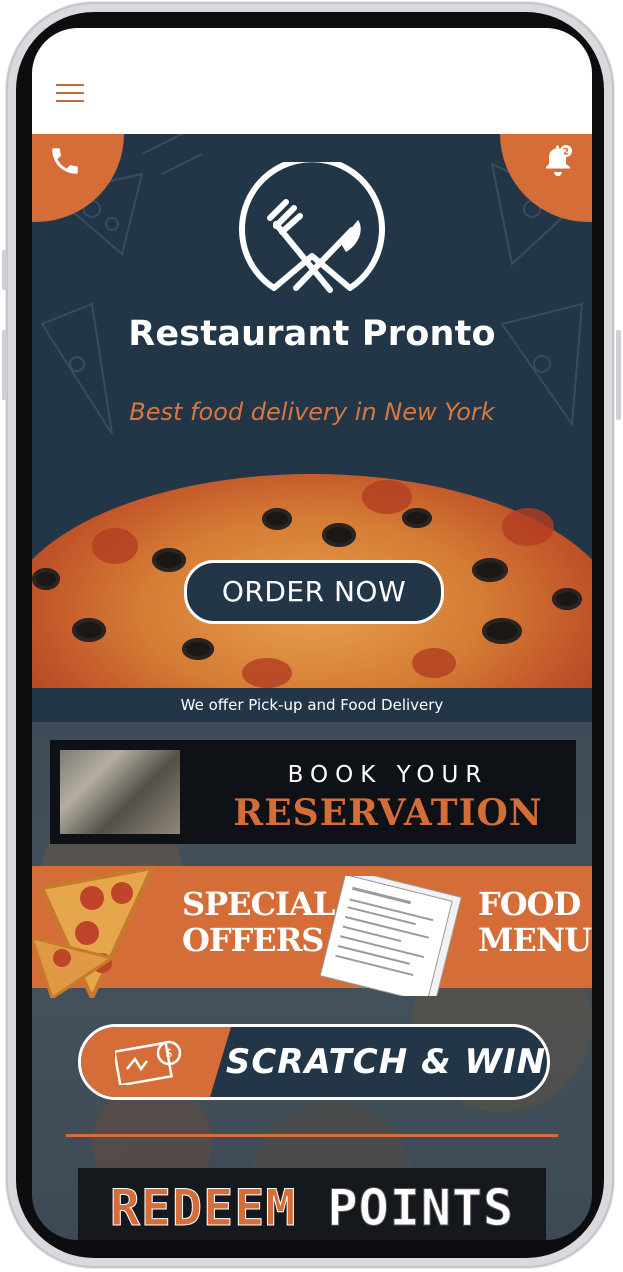 The width and height of the screenshot is (623, 1272). I want to click on tagline: Best food delivery in New York, so click(312, 412).